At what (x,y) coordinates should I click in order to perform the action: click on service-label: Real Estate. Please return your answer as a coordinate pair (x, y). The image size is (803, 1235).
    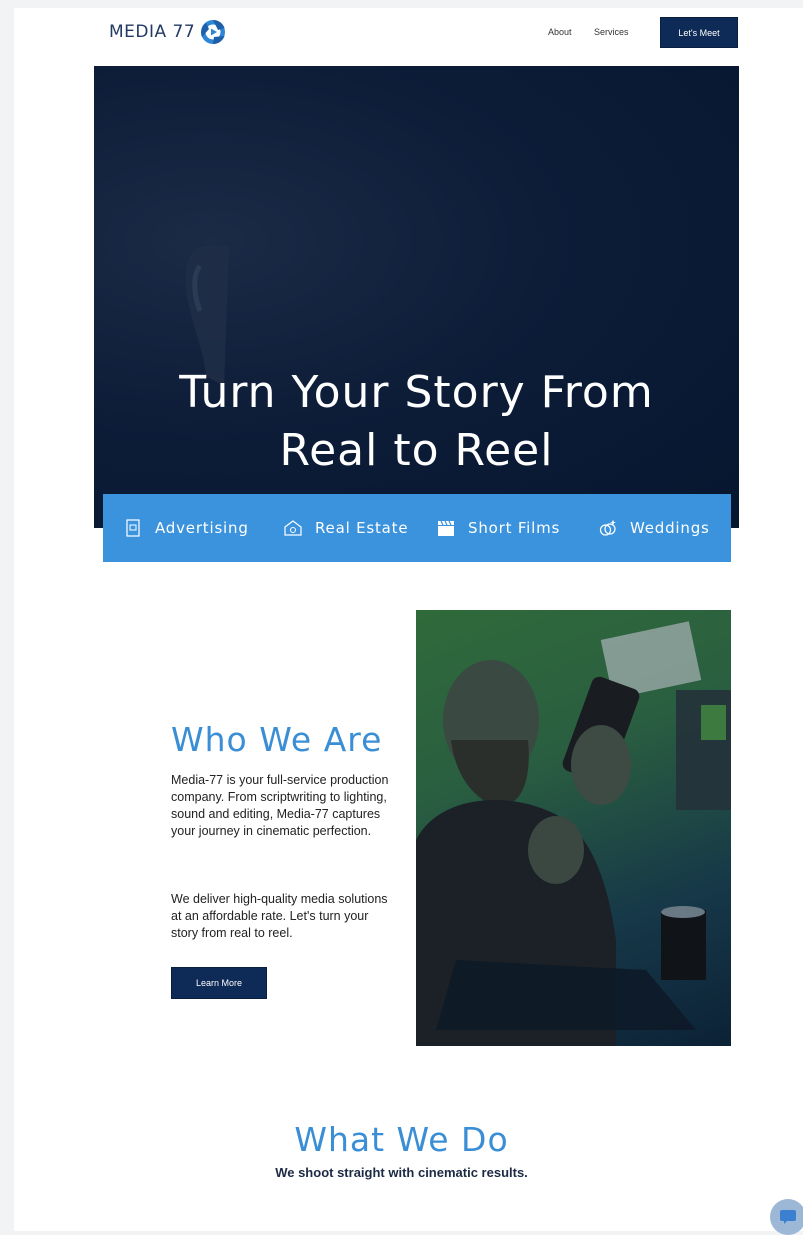
    Looking at the image, I should click on (362, 528).